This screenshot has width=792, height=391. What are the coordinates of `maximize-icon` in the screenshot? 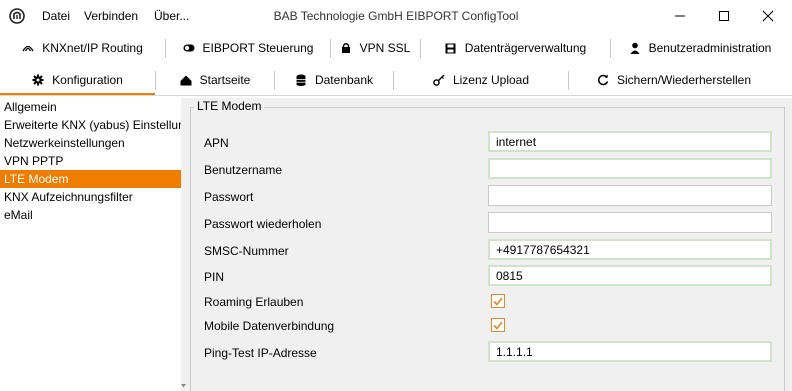 It's located at (724, 16).